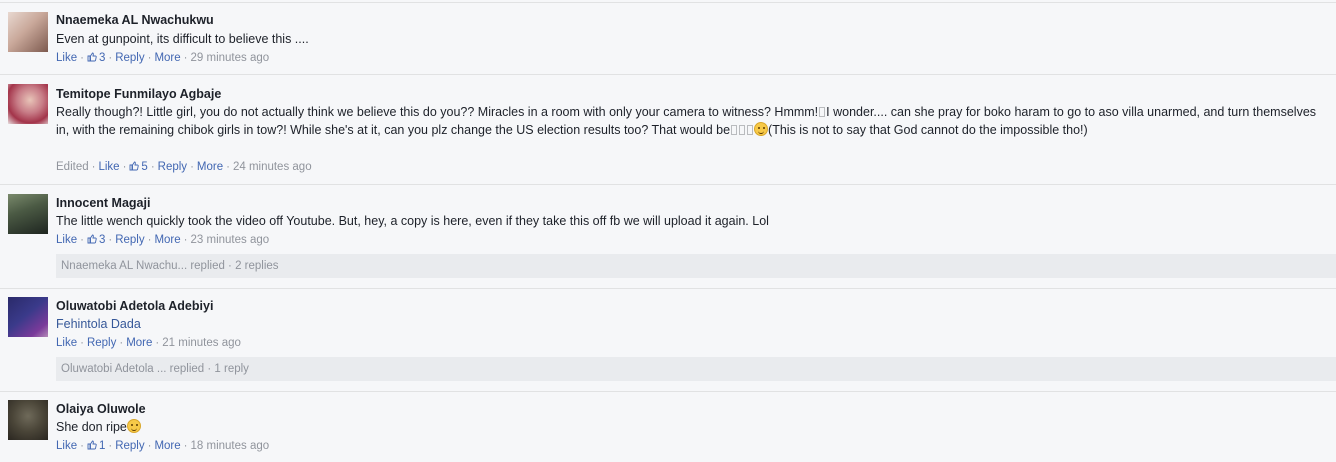 The width and height of the screenshot is (1336, 462). I want to click on comment-actions: Edited · Like · 5 · Reply · More · 24 minutes ago, so click(184, 167).